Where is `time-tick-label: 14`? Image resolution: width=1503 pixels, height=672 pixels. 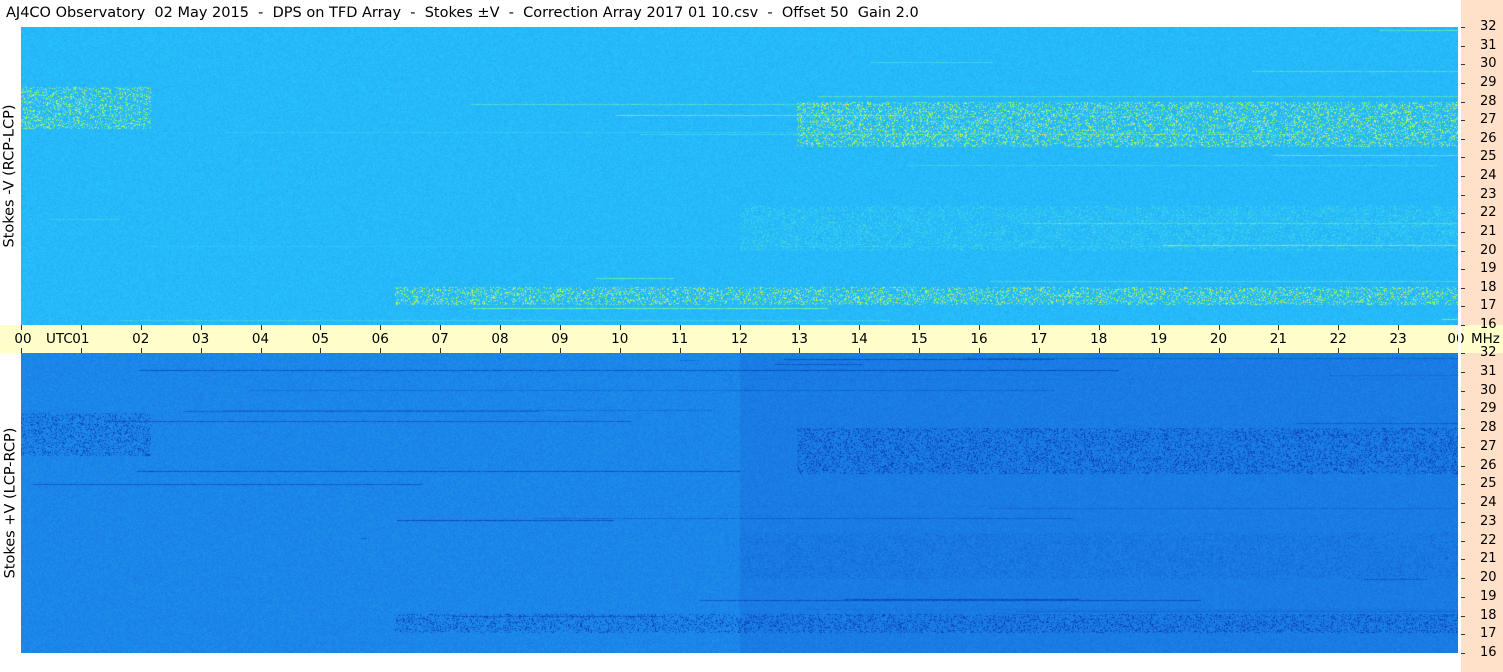
time-tick-label: 14 is located at coordinates (859, 339).